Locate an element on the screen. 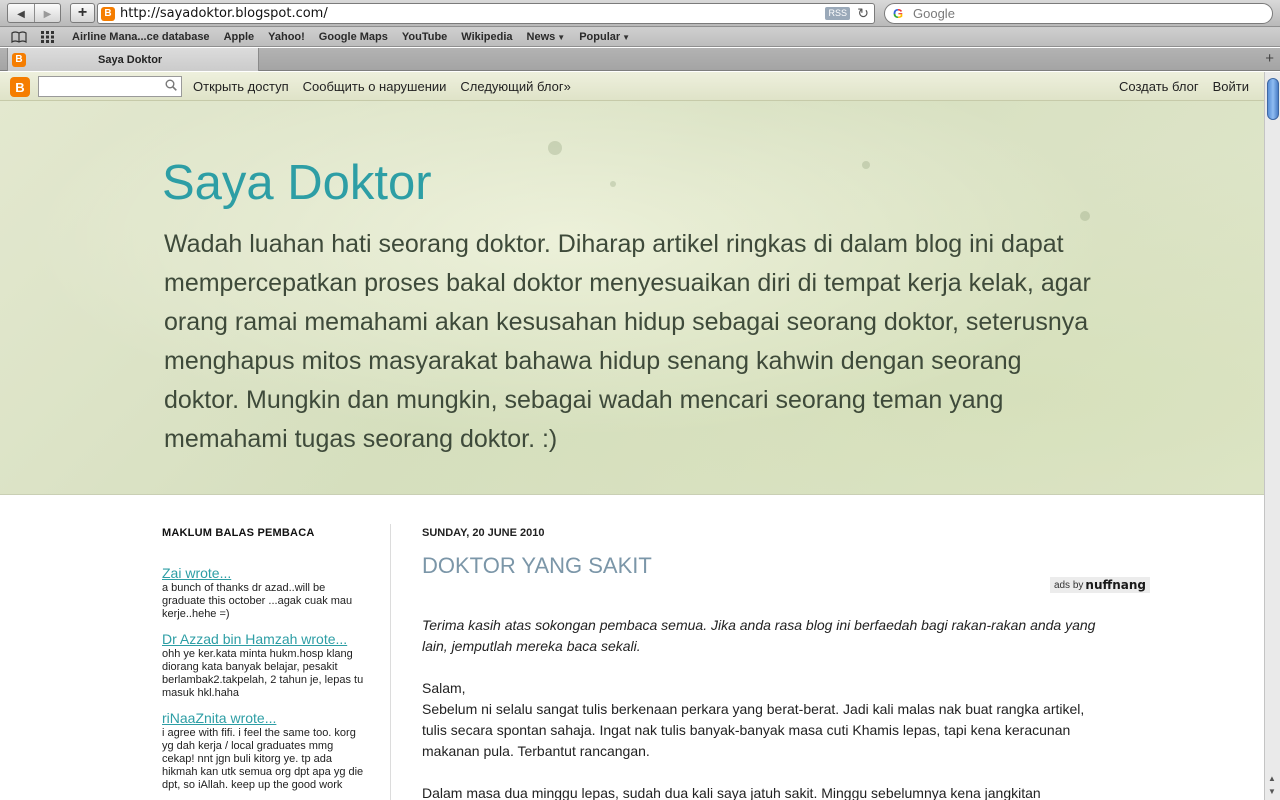  bookmark-yahoo: Yahoo! is located at coordinates (286, 37).